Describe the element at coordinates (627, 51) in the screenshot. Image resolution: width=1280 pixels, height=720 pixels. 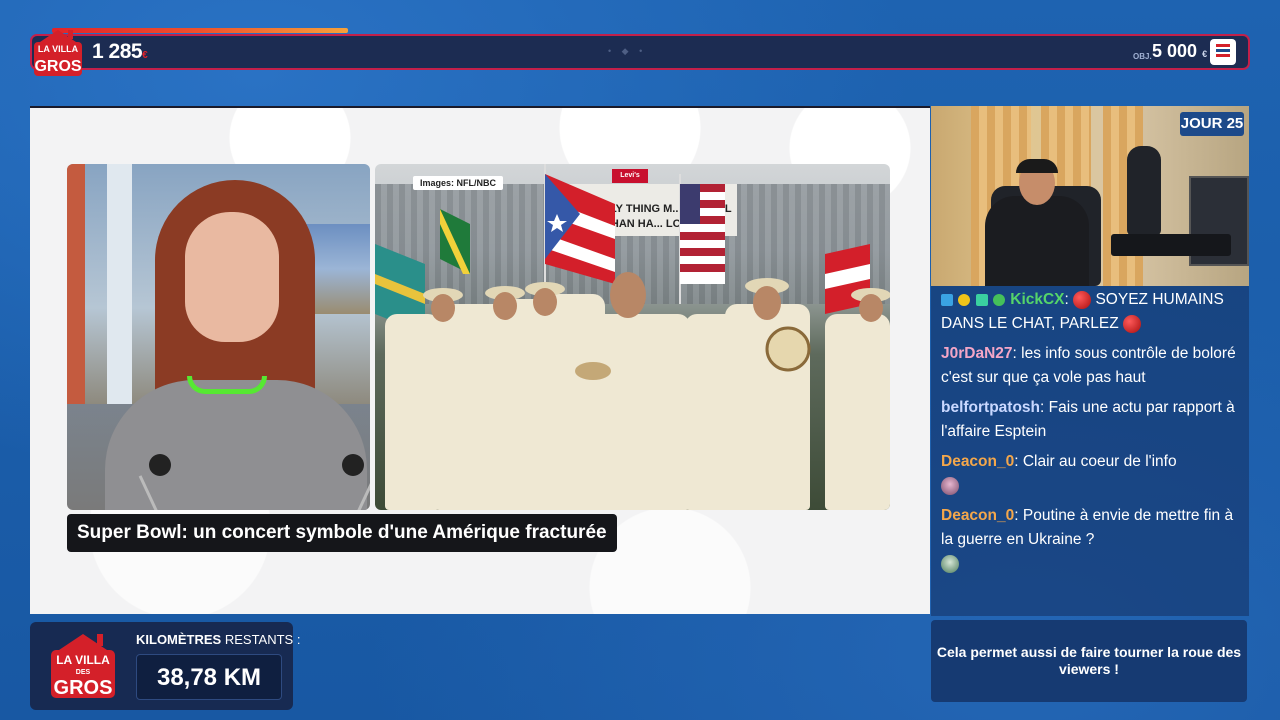
I see `dots-icon: • ◆ •` at that location.